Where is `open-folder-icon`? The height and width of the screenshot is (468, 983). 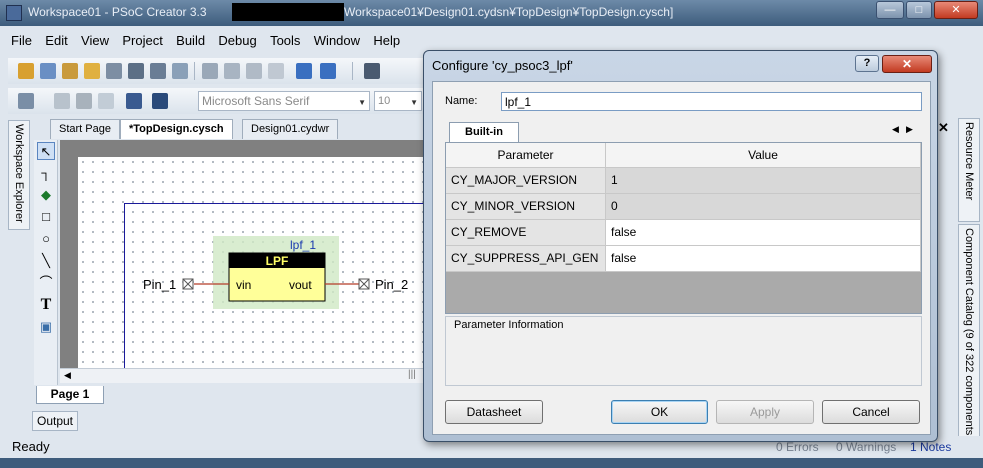
open-folder-icon is located at coordinates (92, 71).